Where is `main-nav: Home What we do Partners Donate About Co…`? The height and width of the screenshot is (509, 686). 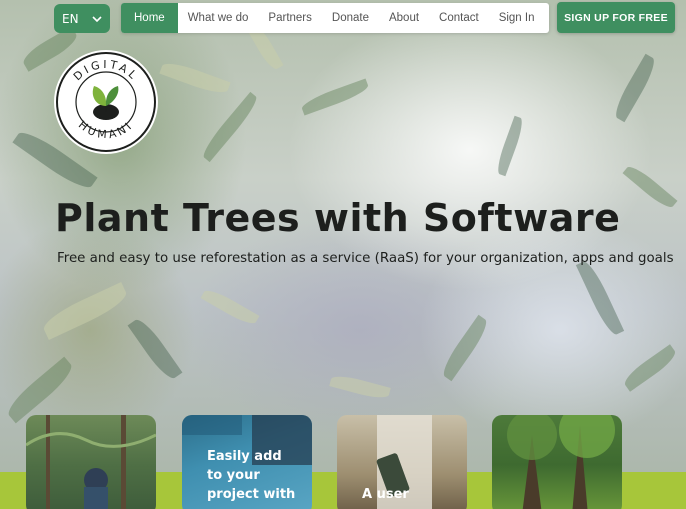 main-nav: Home What we do Partners Donate About Co… is located at coordinates (335, 18).